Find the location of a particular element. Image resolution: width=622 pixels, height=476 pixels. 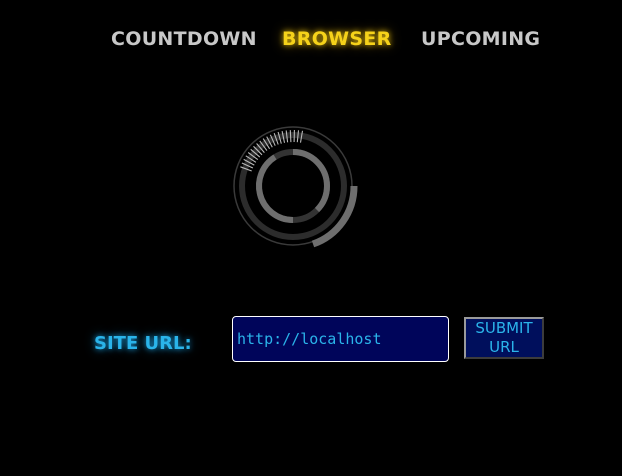

submit-url-button: SUBMIT URL is located at coordinates (504, 338).